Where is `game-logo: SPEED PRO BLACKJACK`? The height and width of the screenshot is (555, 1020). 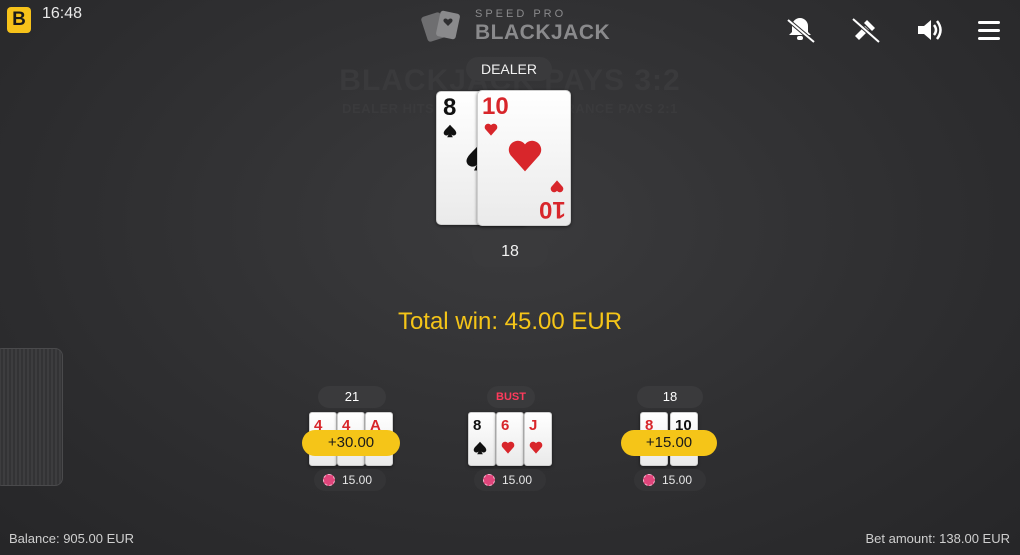
game-logo: SPEED PRO BLACKJACK is located at coordinates (515, 26).